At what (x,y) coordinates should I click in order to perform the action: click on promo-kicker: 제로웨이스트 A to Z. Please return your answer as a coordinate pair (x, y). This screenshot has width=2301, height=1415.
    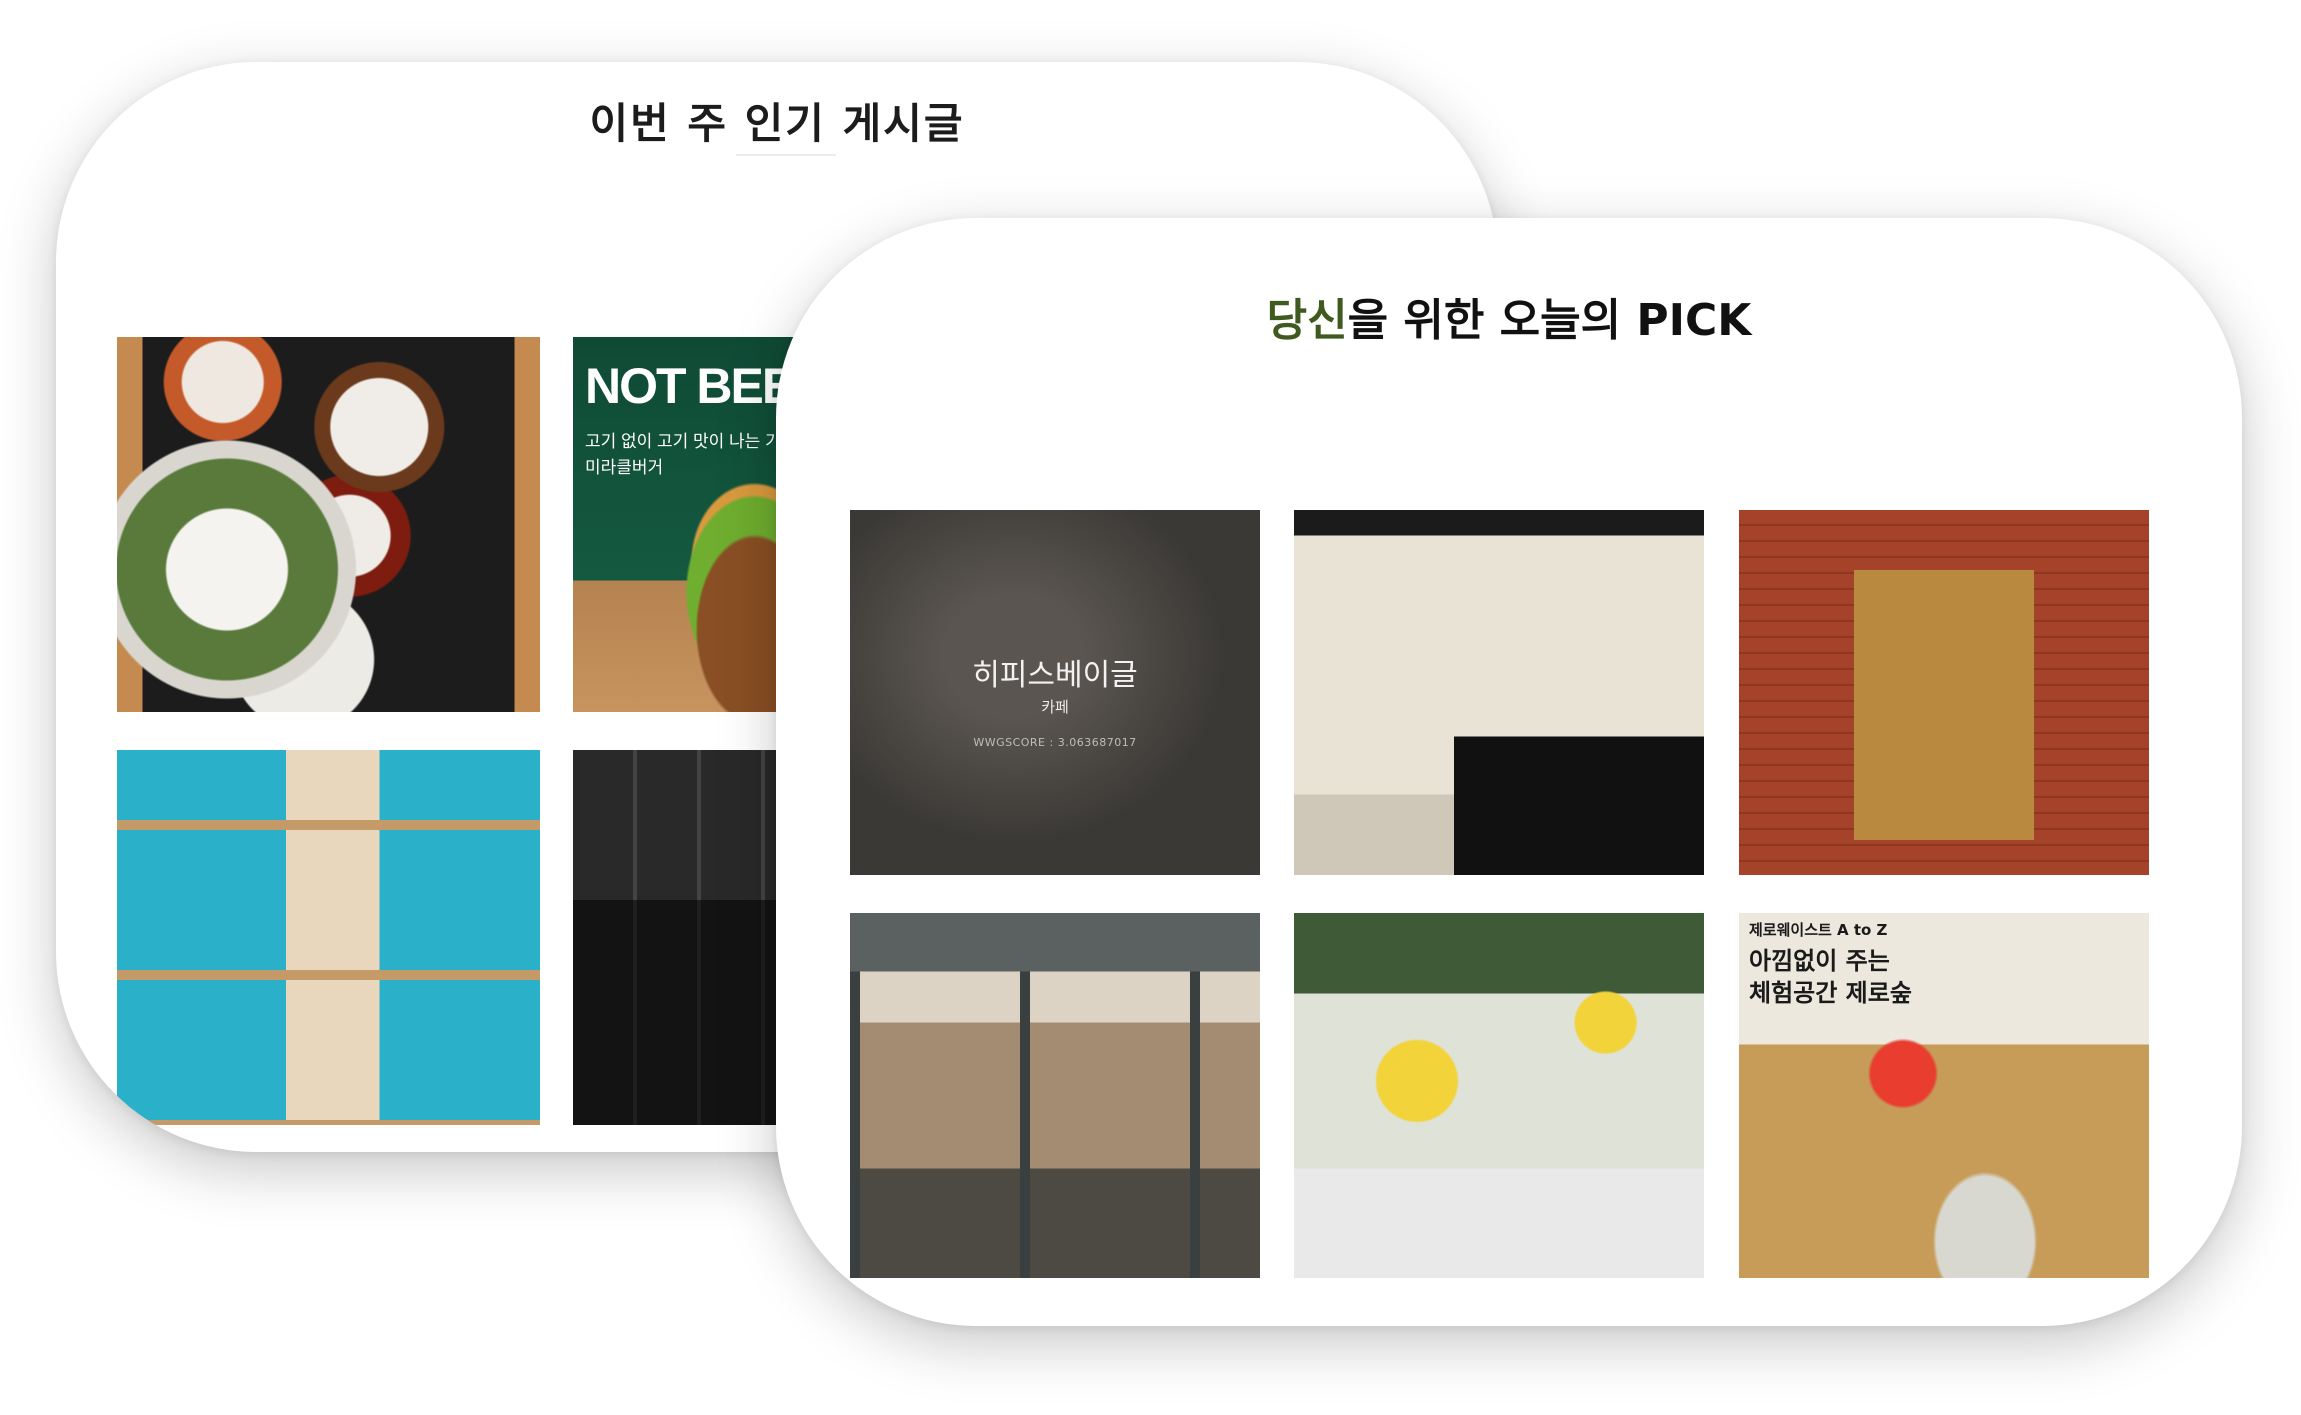
    Looking at the image, I should click on (1818, 930).